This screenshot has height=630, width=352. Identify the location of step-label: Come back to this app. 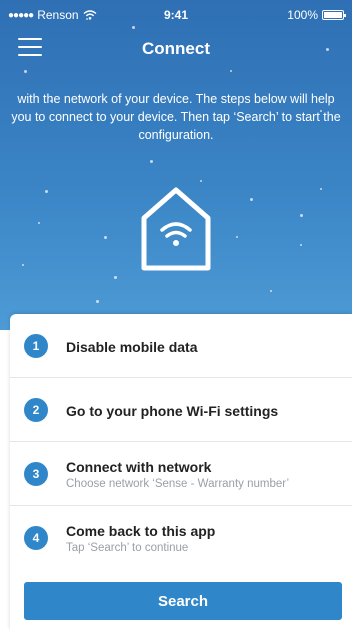
(141, 531).